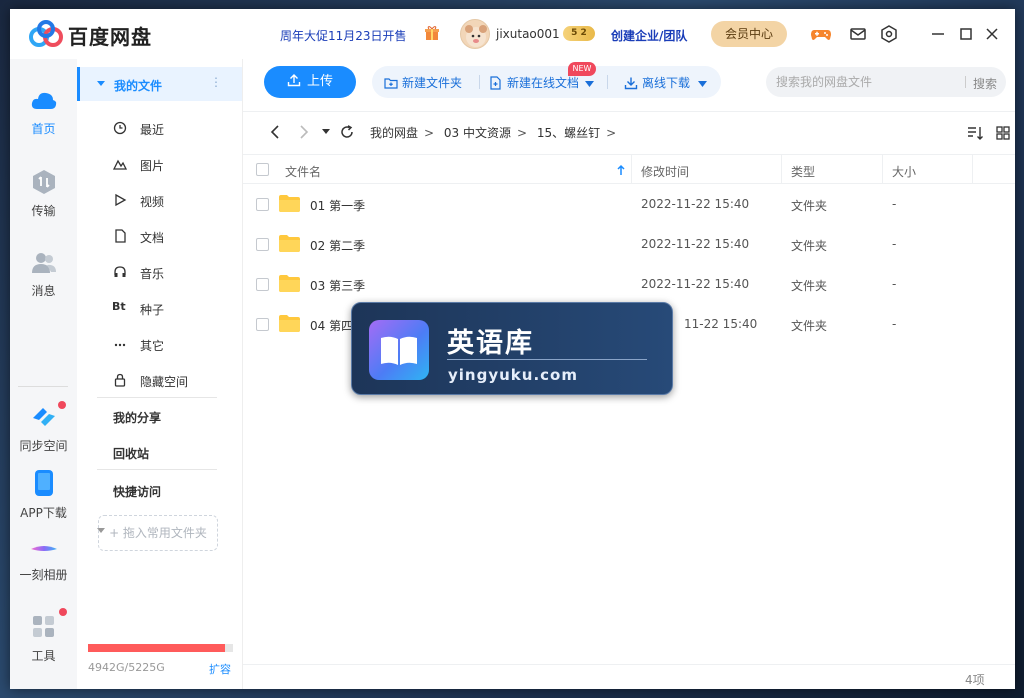  I want to click on caret-down-icon, so click(101, 83).